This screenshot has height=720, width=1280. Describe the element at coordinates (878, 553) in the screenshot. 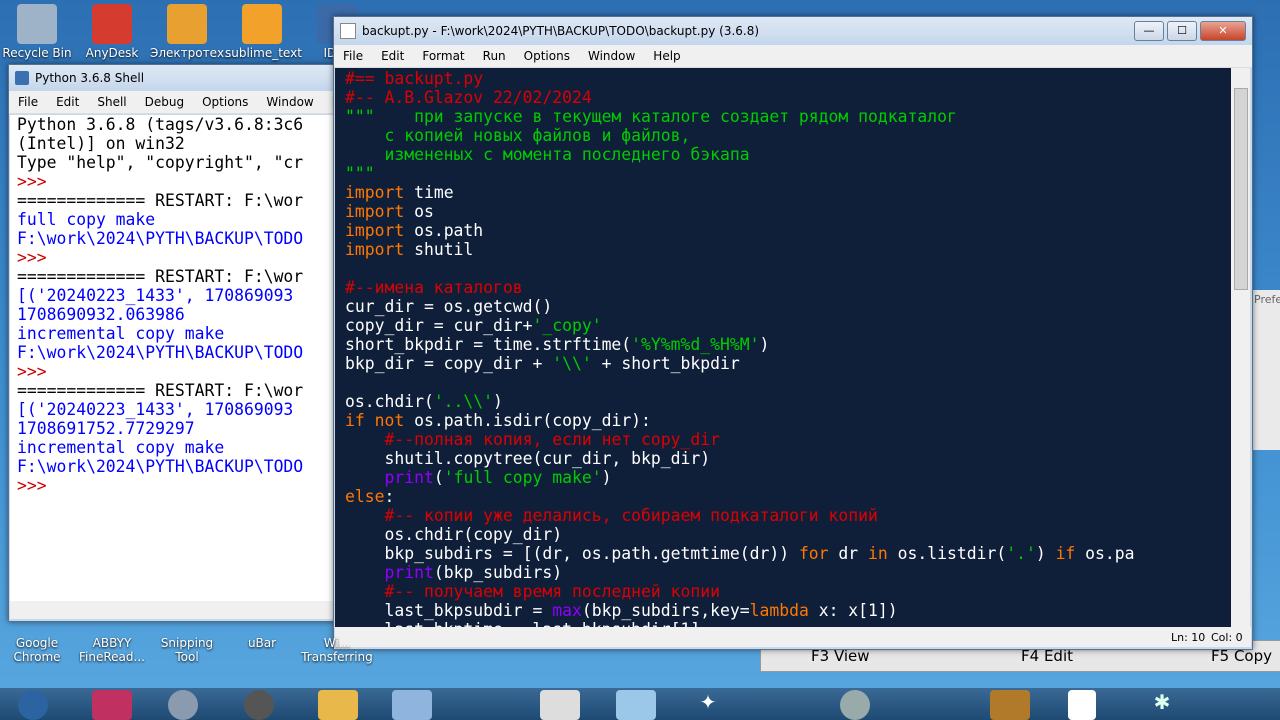

I see `code-token: in` at that location.